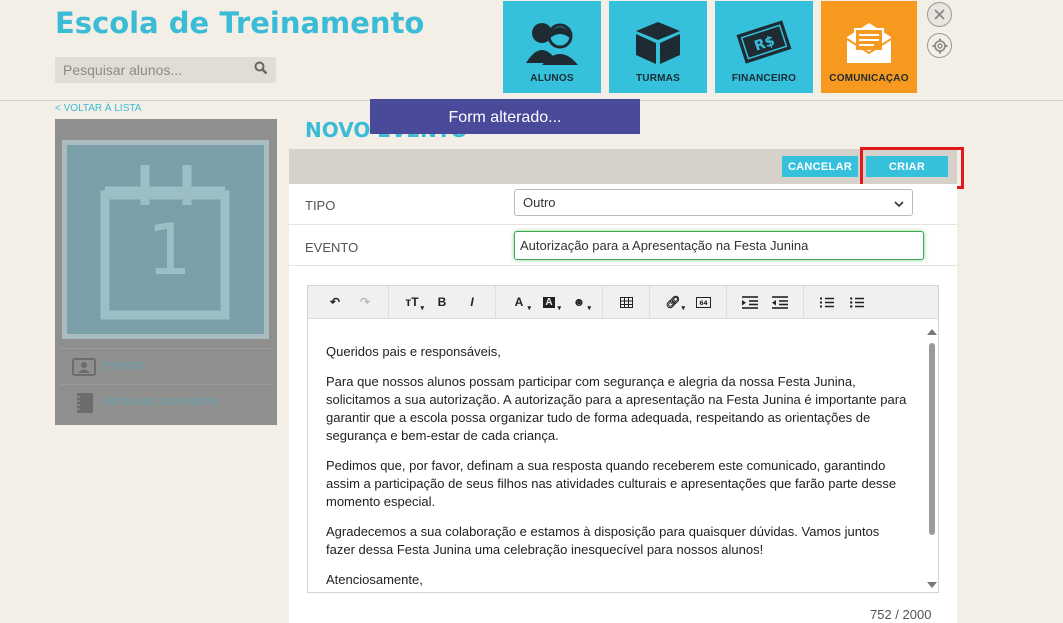 The height and width of the screenshot is (623, 1063). What do you see at coordinates (780, 302) in the screenshot?
I see `outdent-icon` at bounding box center [780, 302].